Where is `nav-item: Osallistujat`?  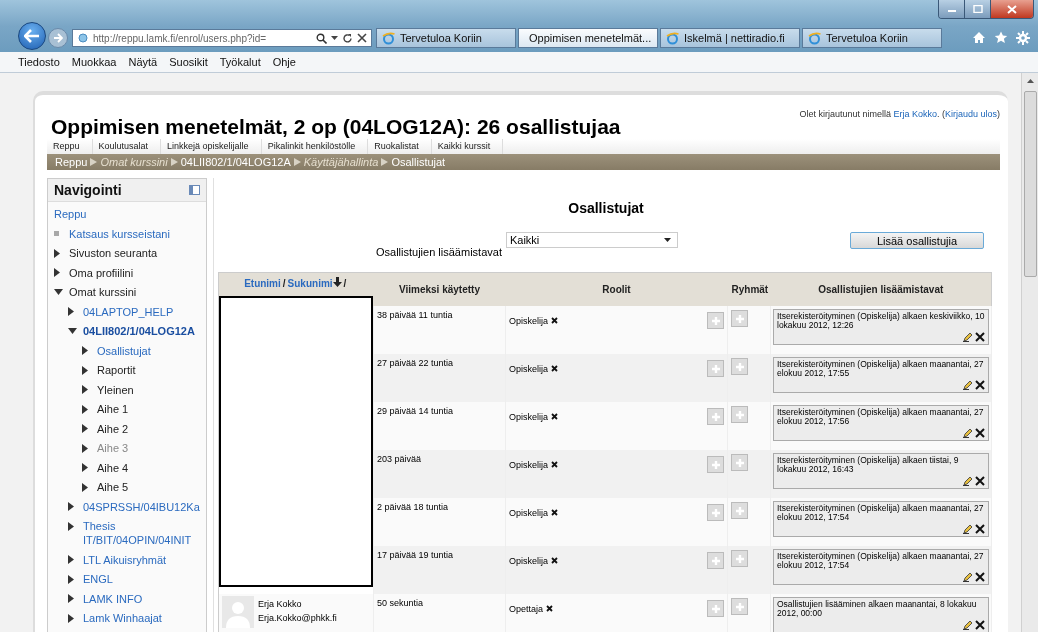 nav-item: Osallistujat is located at coordinates (124, 350).